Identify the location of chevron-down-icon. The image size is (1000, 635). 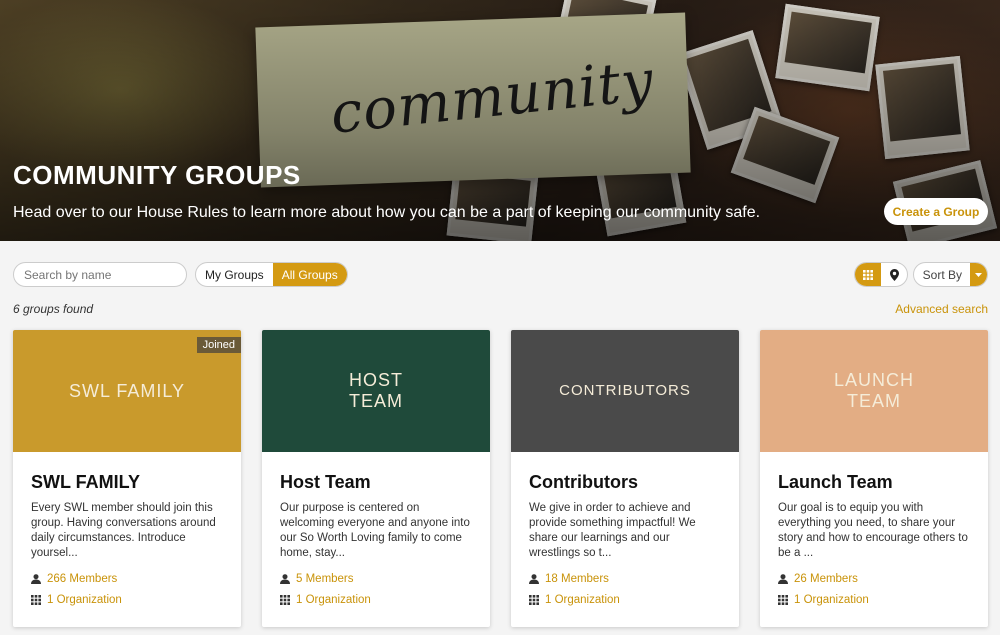
(978, 274).